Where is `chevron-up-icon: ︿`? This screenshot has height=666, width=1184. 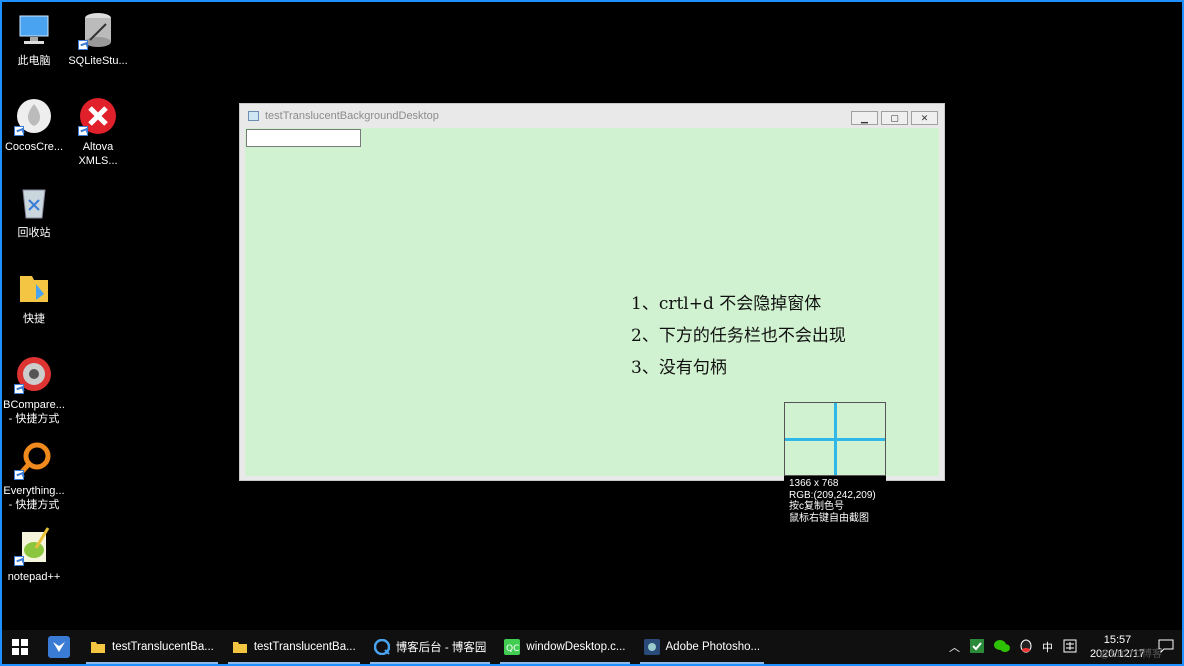
chevron-up-icon: ︿ is located at coordinates (954, 647).